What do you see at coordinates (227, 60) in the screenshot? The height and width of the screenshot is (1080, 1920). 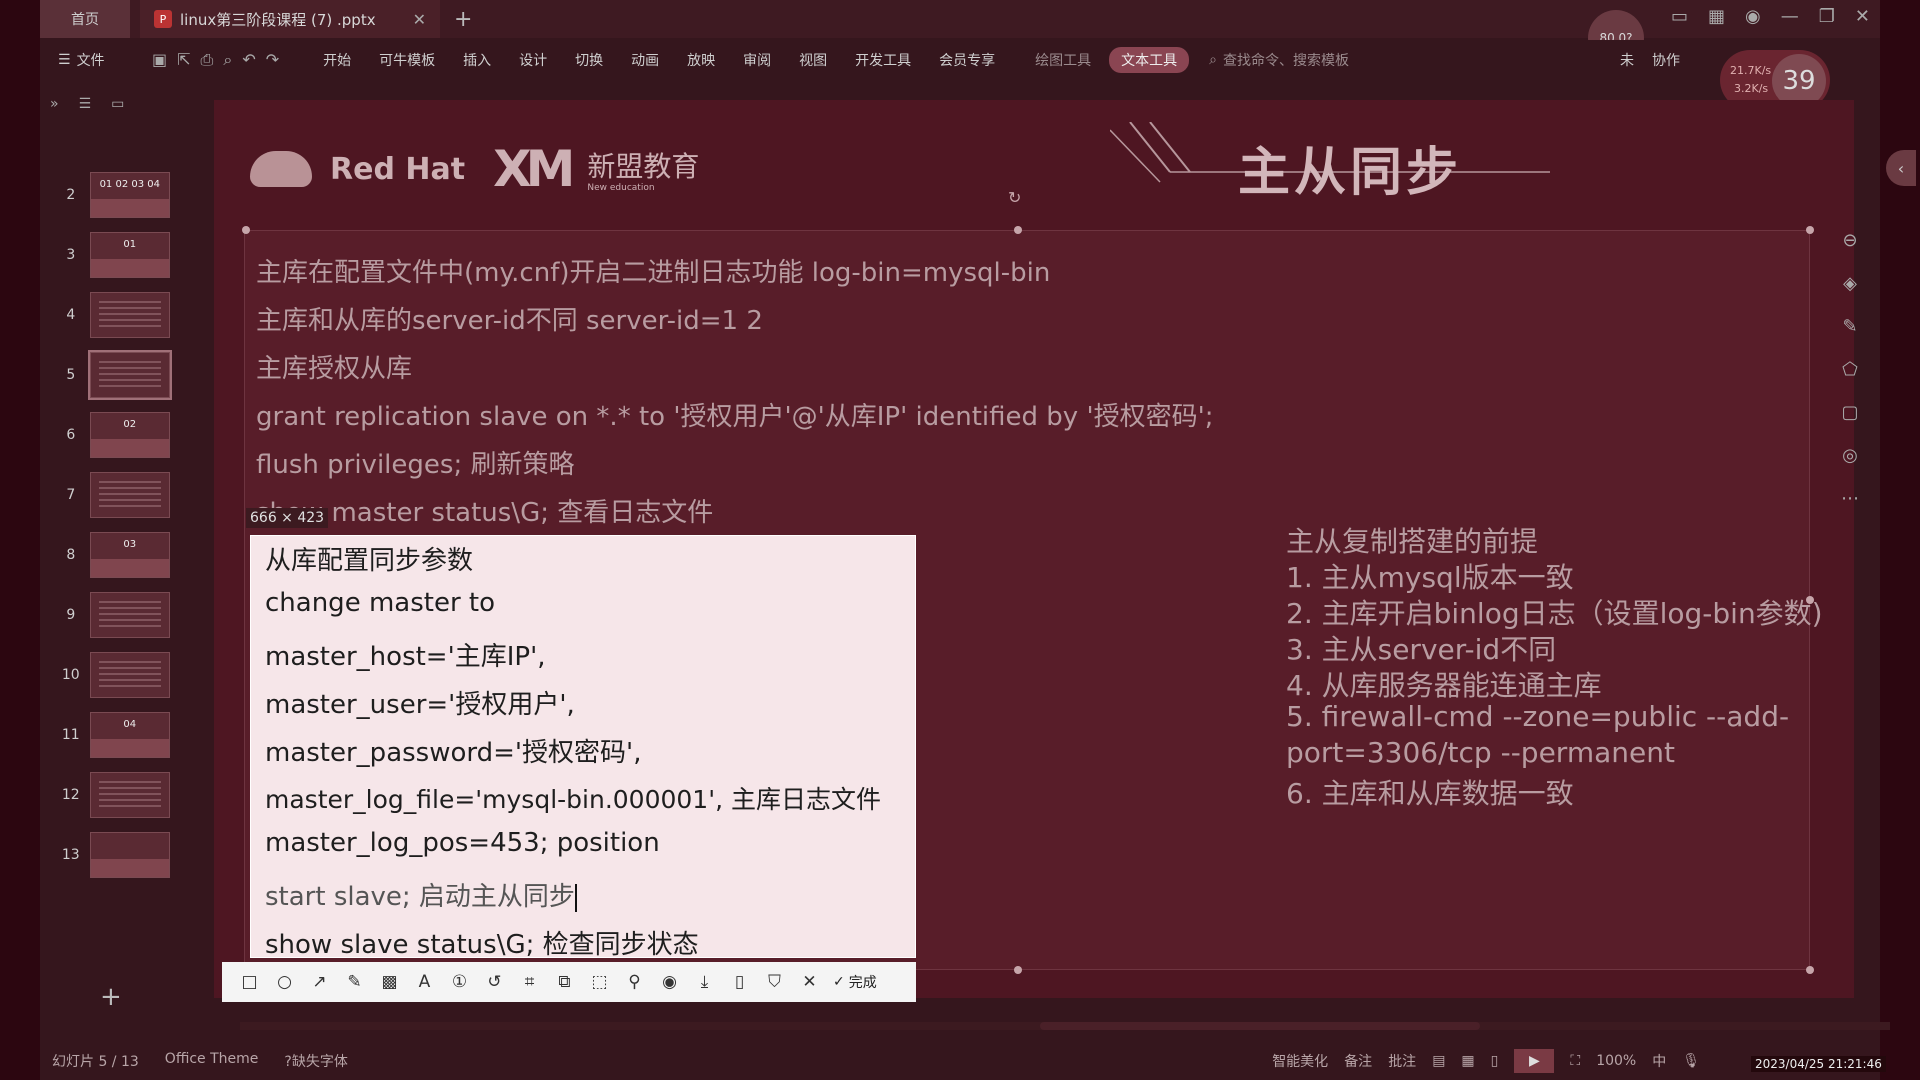 I see `preview-icon: ⌕` at bounding box center [227, 60].